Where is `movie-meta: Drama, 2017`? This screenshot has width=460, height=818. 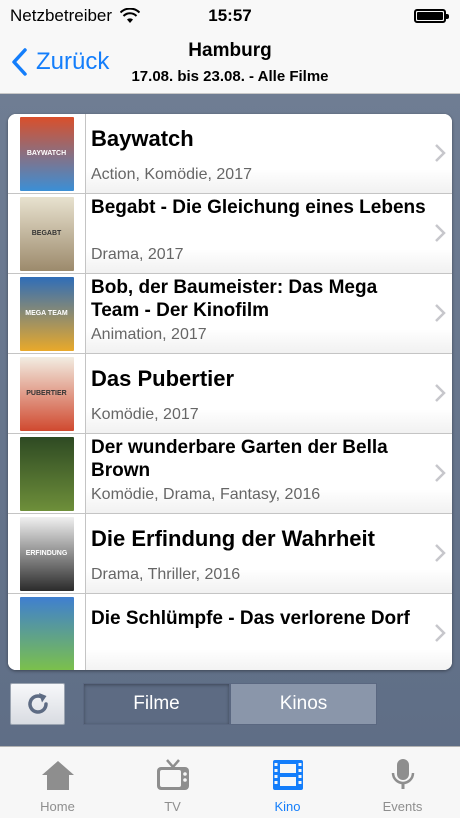
movie-meta: Drama, 2017 is located at coordinates (137, 254).